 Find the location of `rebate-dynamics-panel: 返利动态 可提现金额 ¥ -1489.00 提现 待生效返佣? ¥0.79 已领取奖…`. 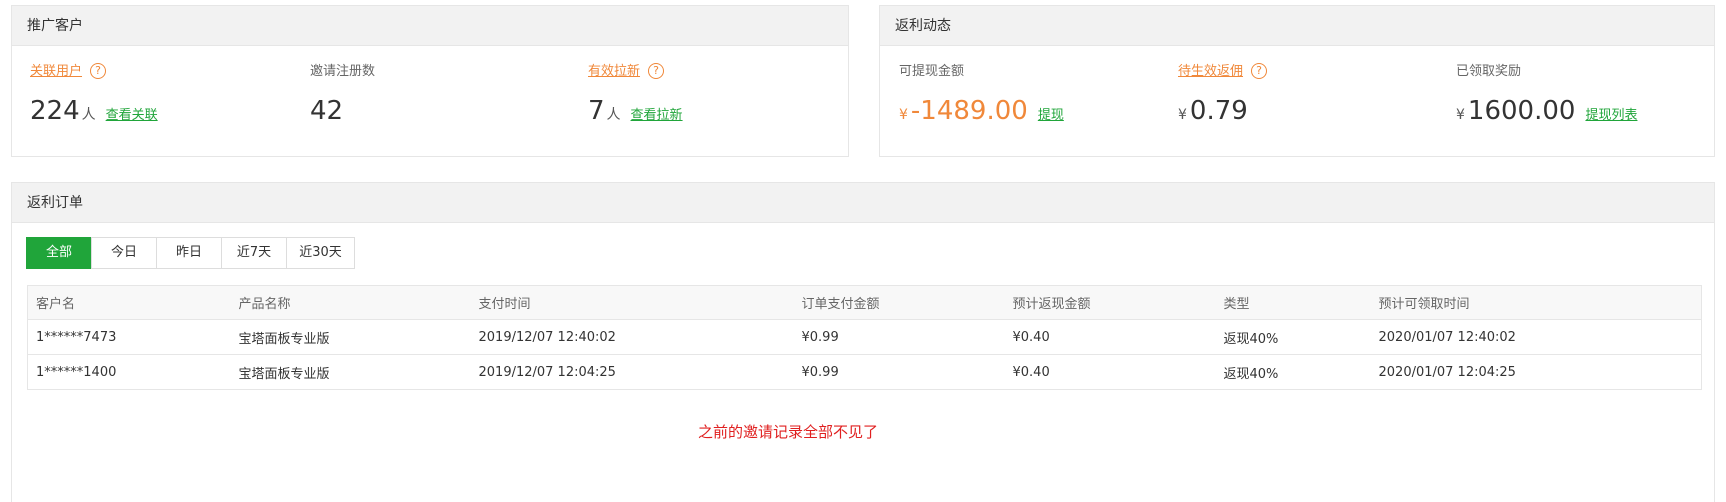

rebate-dynamics-panel: 返利动态 可提现金额 ¥ -1489.00 提现 待生效返佣? ¥0.79 已领取奖… is located at coordinates (1297, 81).